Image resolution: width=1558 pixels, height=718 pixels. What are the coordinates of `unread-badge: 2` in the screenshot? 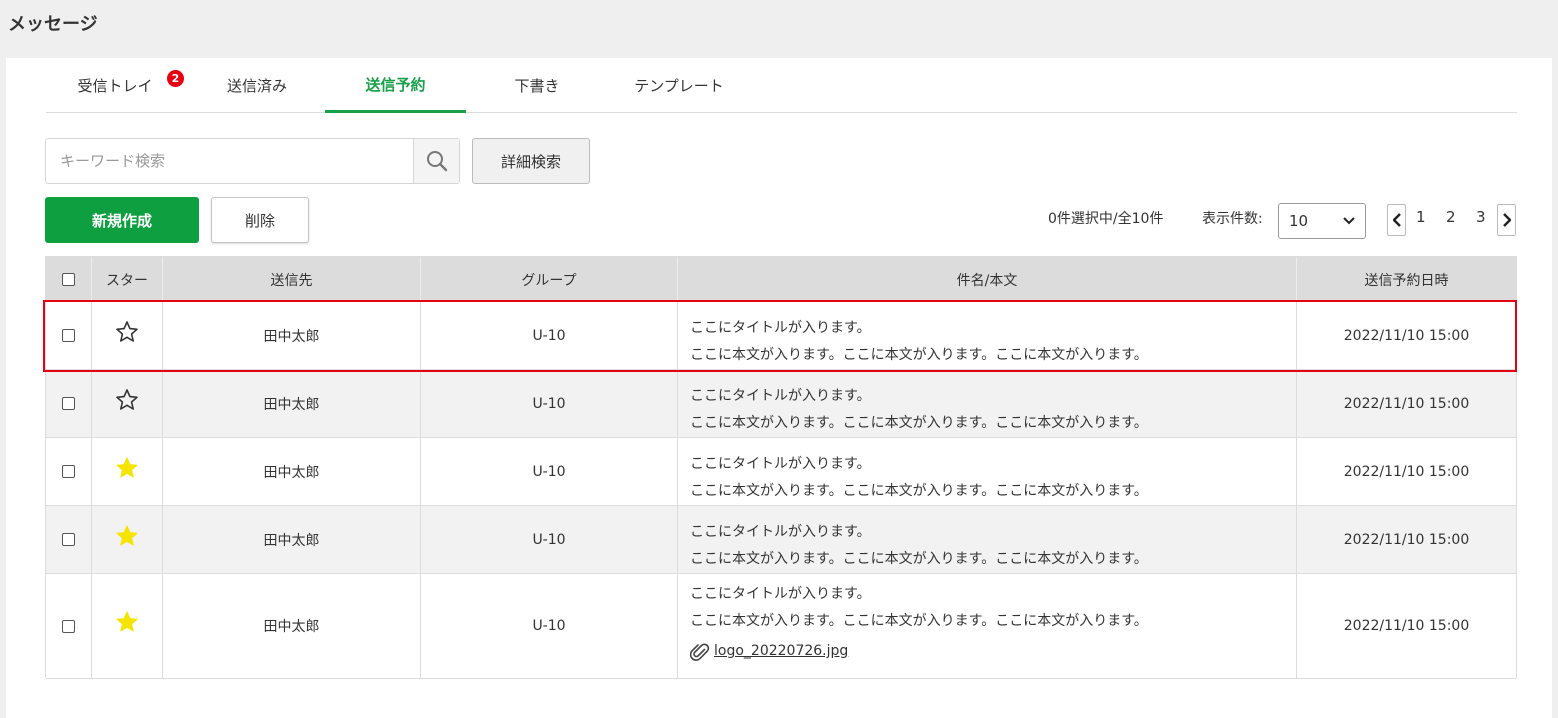 It's located at (175, 78).